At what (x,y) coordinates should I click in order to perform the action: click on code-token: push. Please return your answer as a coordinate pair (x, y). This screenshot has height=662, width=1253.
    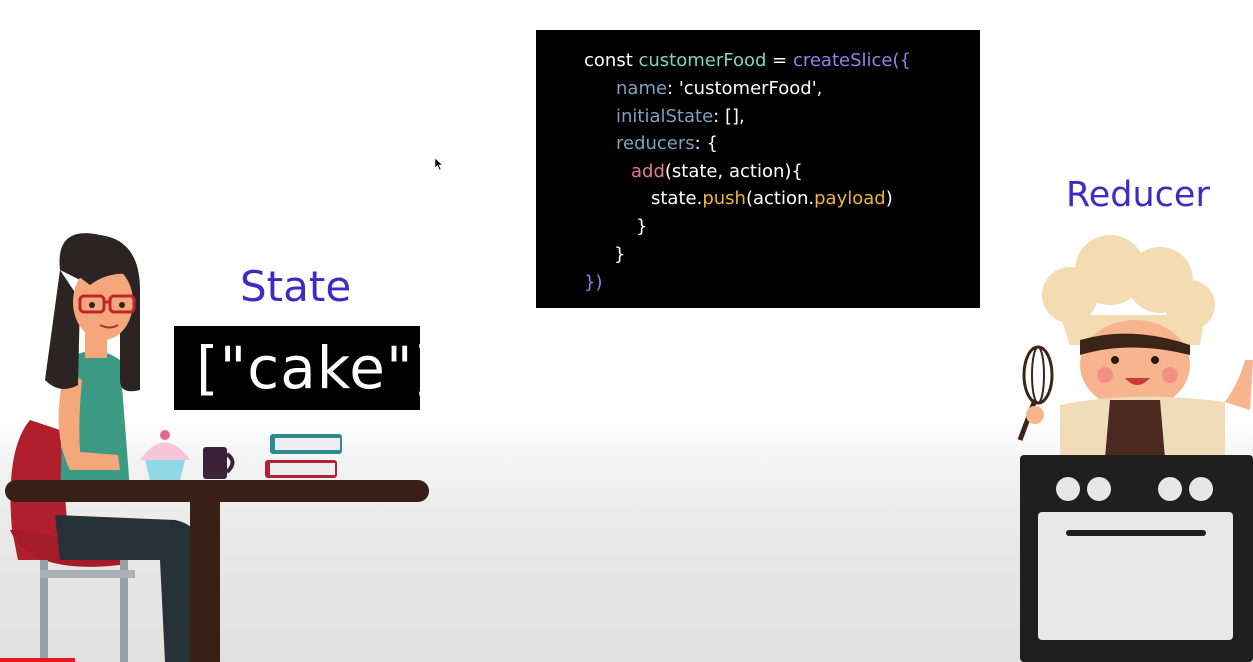
    Looking at the image, I should click on (724, 198).